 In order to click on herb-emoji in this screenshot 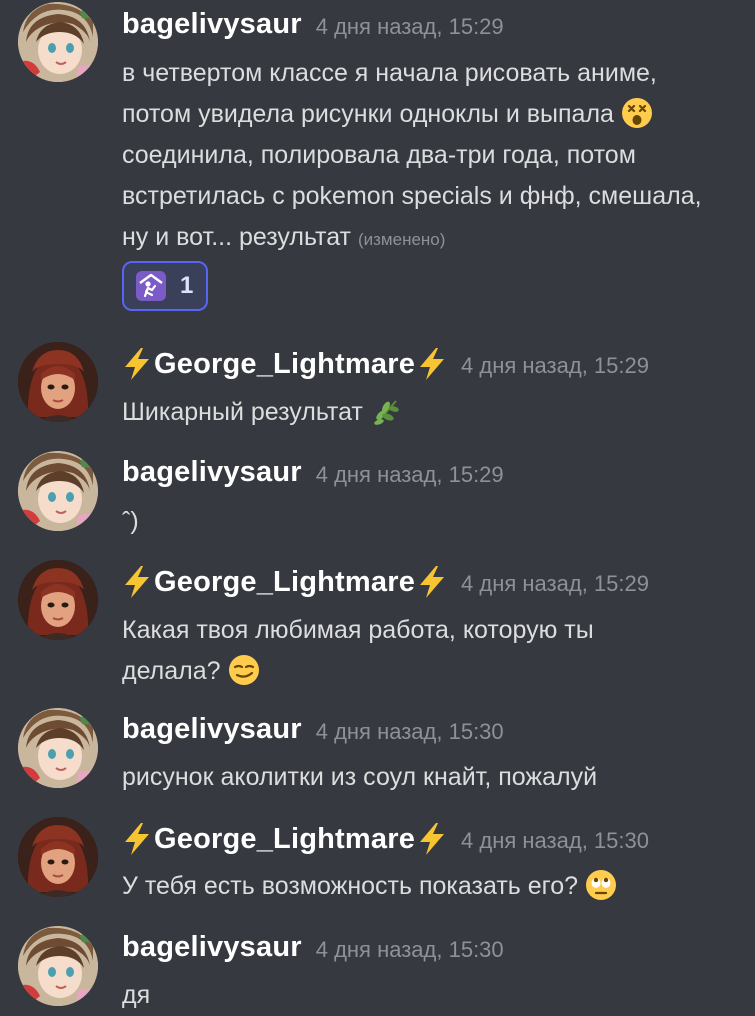, I will do `click(386, 411)`.